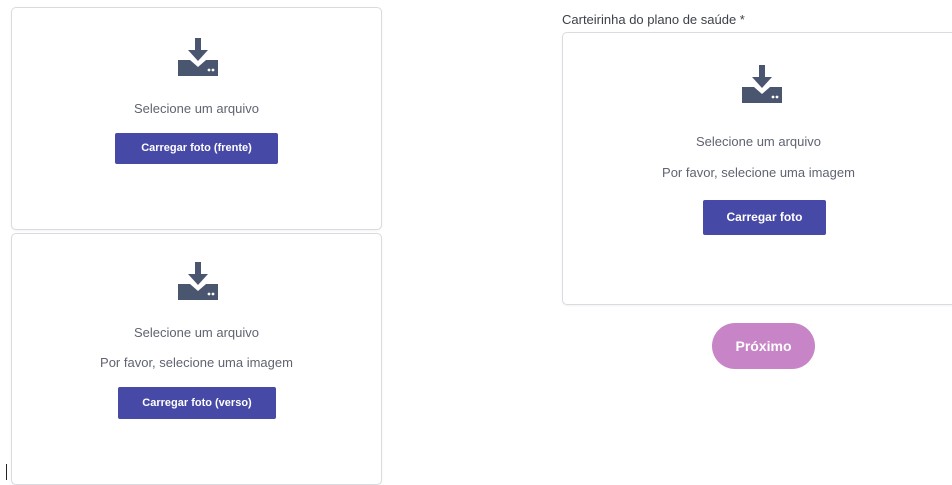 This screenshot has width=952, height=485. I want to click on health-plan-card-label: Carteirinha do plano de saúde *, so click(653, 19).